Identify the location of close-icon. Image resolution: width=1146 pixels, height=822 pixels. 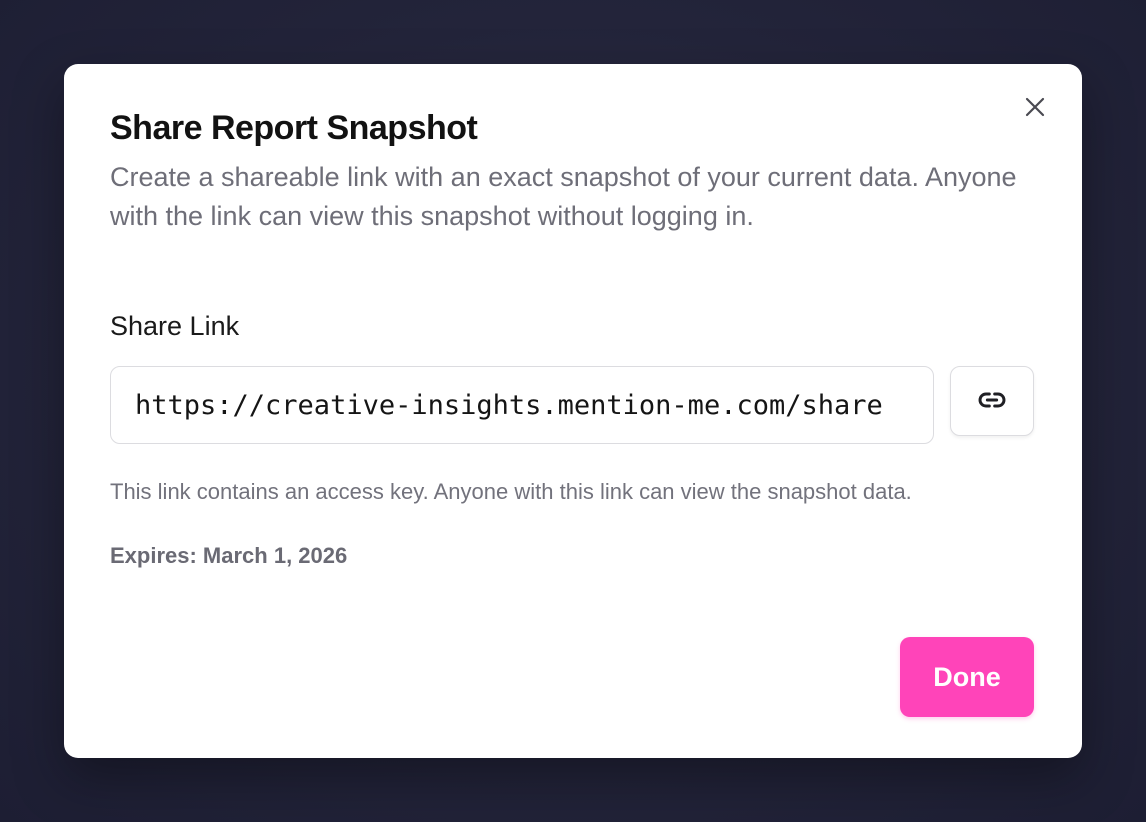
(1035, 109).